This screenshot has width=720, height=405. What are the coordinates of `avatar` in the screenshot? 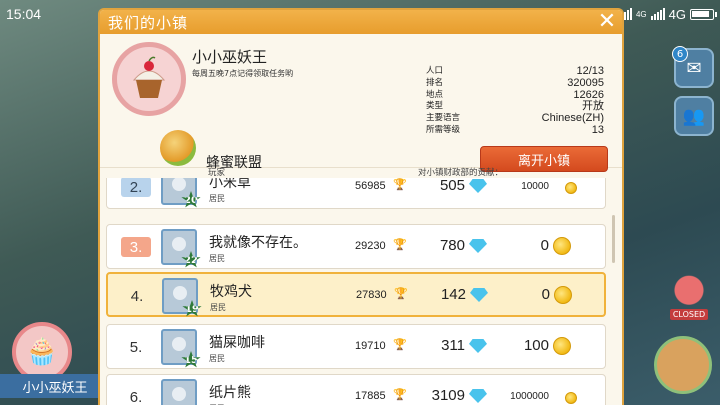 It's located at (179, 392).